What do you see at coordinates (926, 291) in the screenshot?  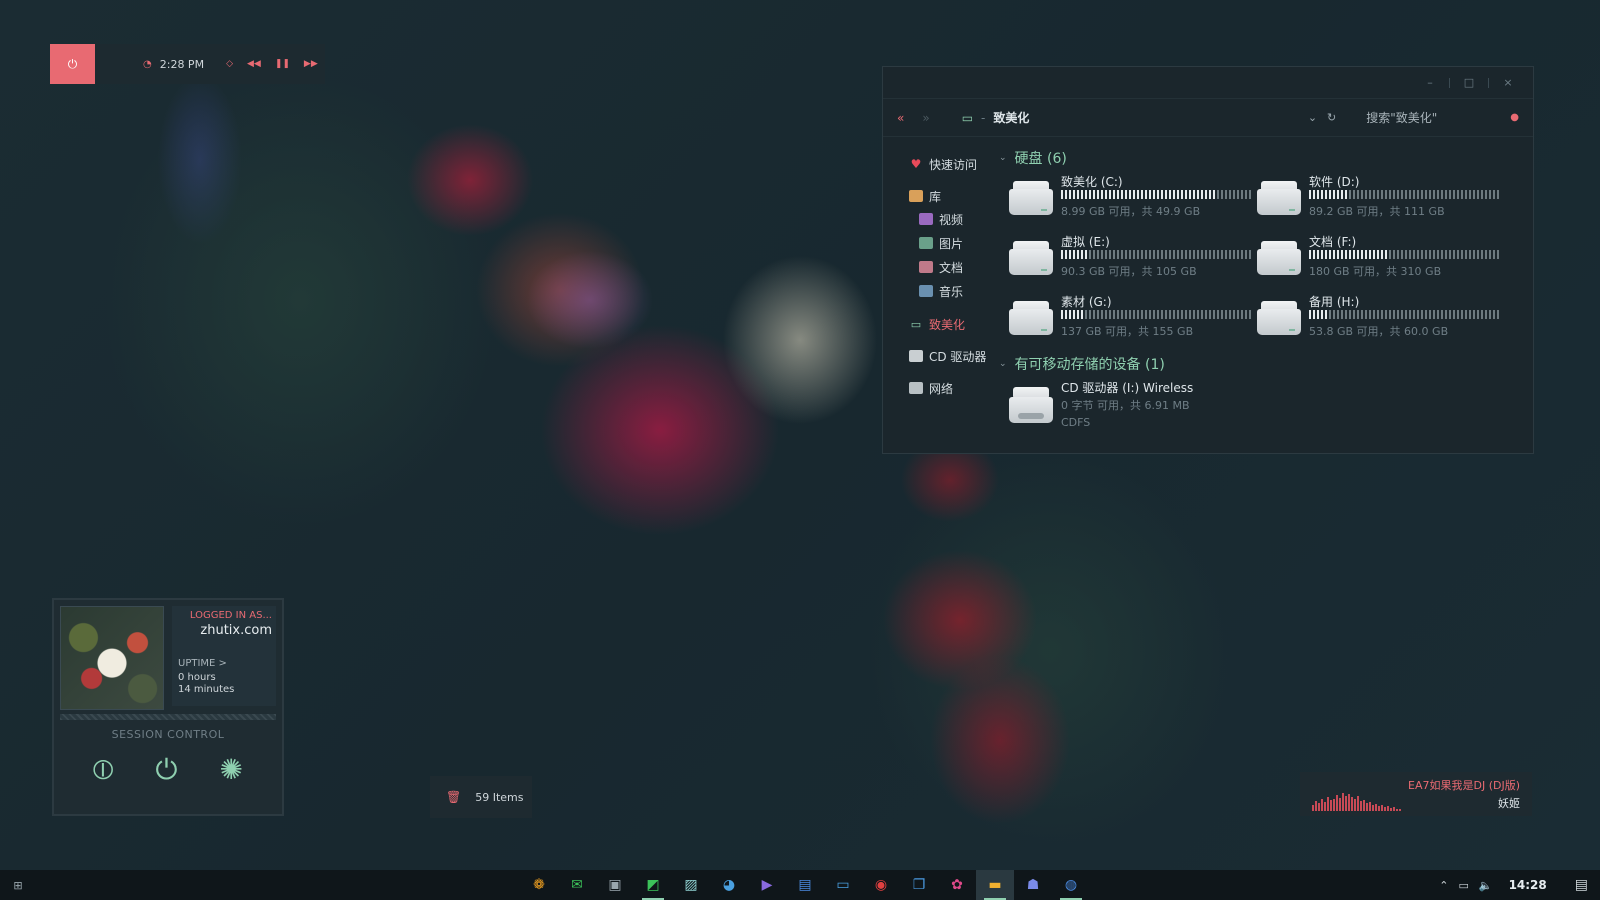 I see `music-icon` at bounding box center [926, 291].